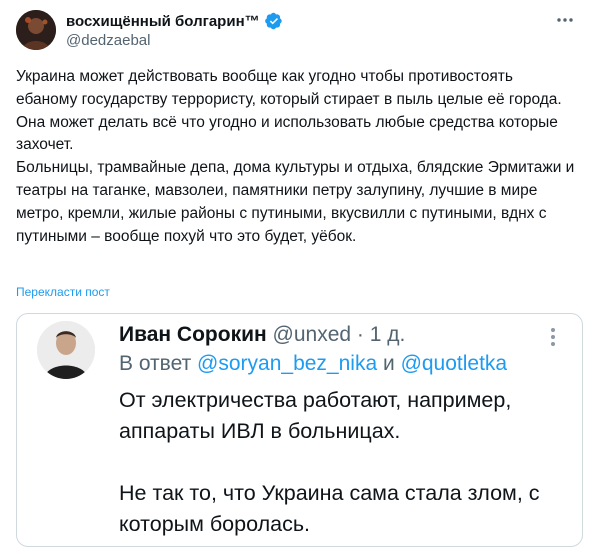 This screenshot has height=555, width=589. I want to click on author-avatar, so click(36, 30).